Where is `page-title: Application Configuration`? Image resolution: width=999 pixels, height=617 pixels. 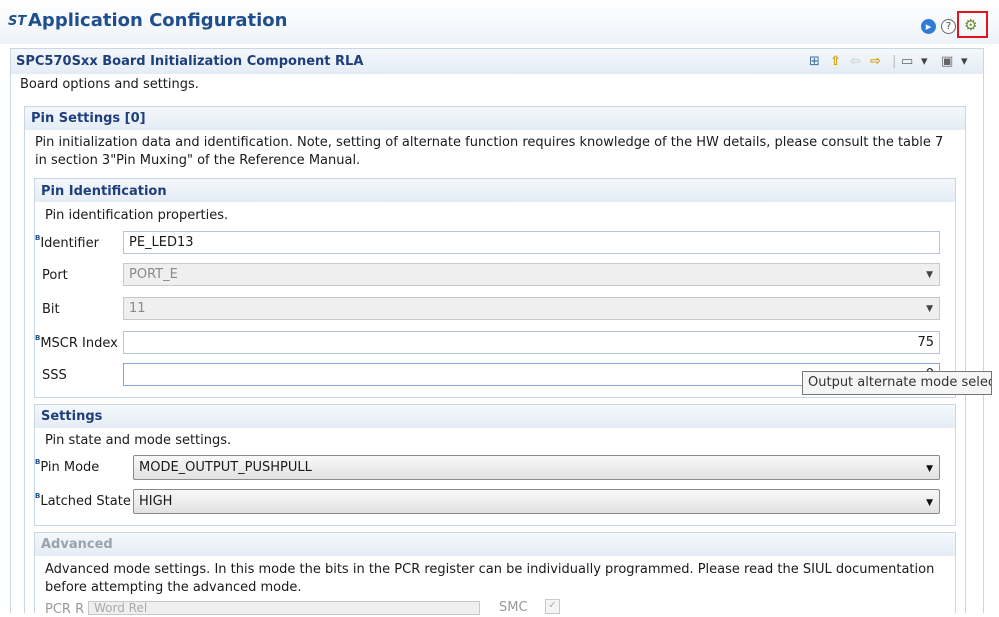
page-title: Application Configuration is located at coordinates (158, 20).